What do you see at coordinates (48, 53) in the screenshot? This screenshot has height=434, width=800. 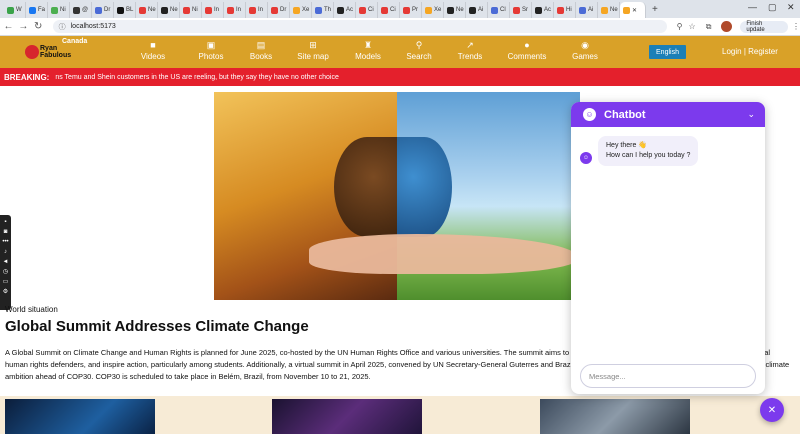 I see `site-logo: Ryan Fabulous` at bounding box center [48, 53].